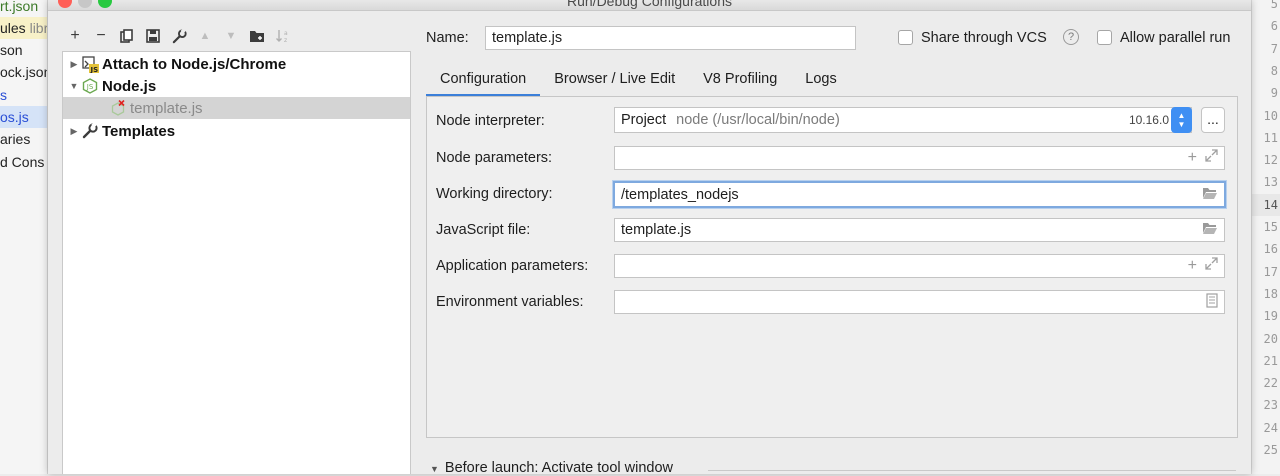  I want to click on bg-row: d Cons, so click(22, 162).